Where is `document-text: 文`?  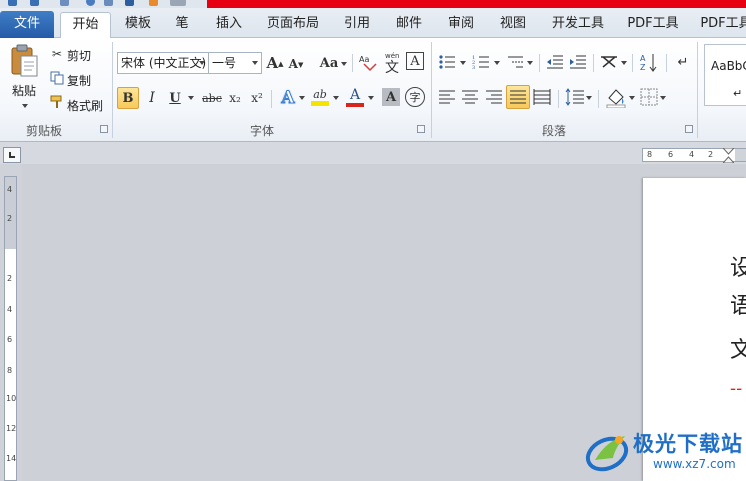
document-text: 文 is located at coordinates (738, 348).